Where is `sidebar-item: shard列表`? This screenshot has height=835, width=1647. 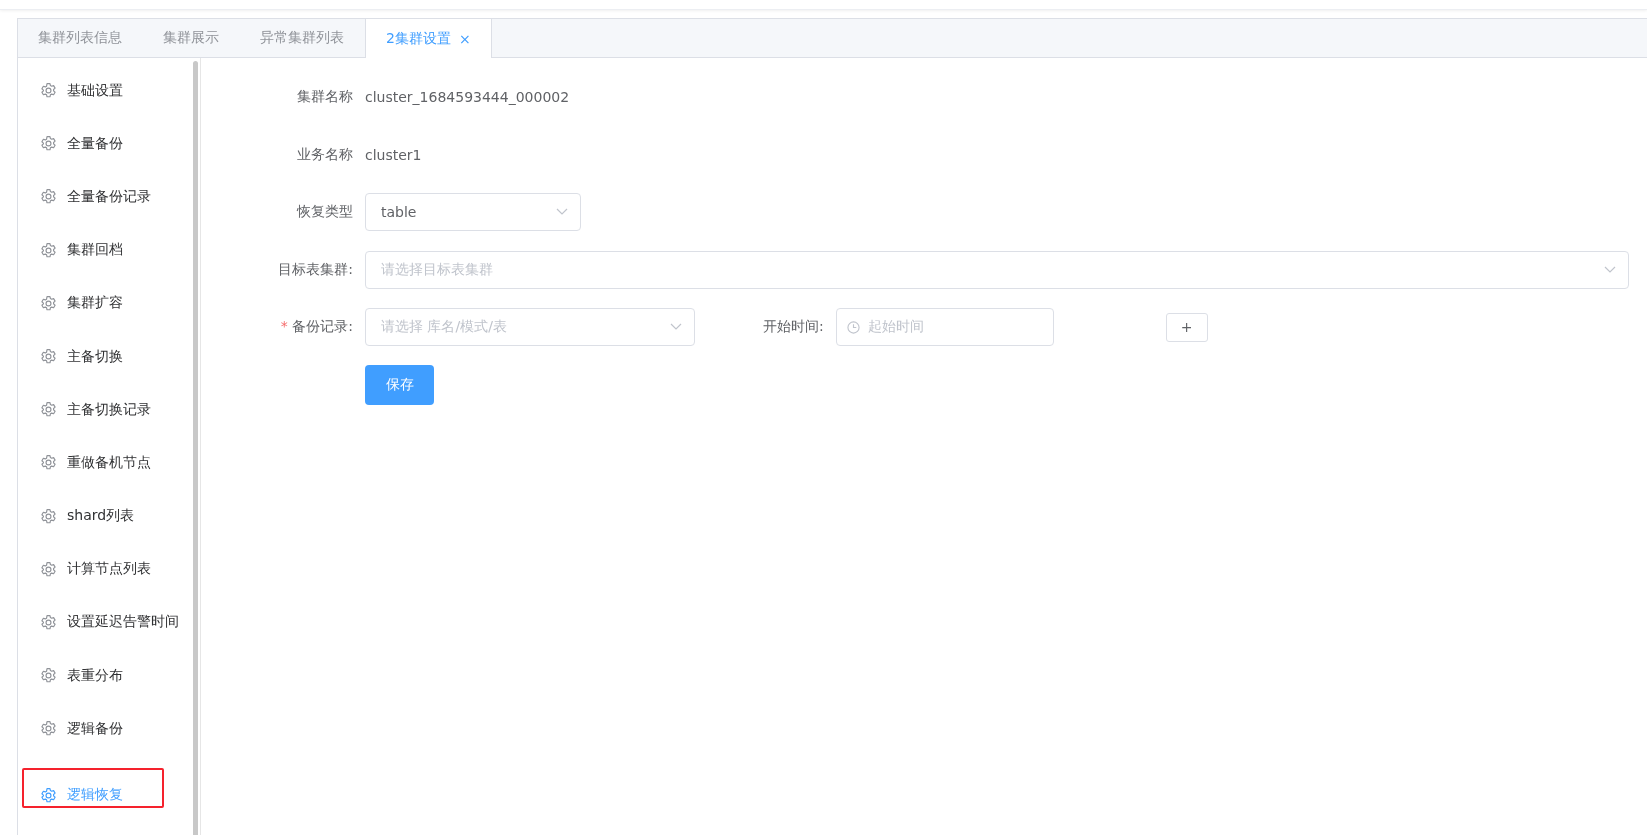 sidebar-item: shard列表 is located at coordinates (109, 516).